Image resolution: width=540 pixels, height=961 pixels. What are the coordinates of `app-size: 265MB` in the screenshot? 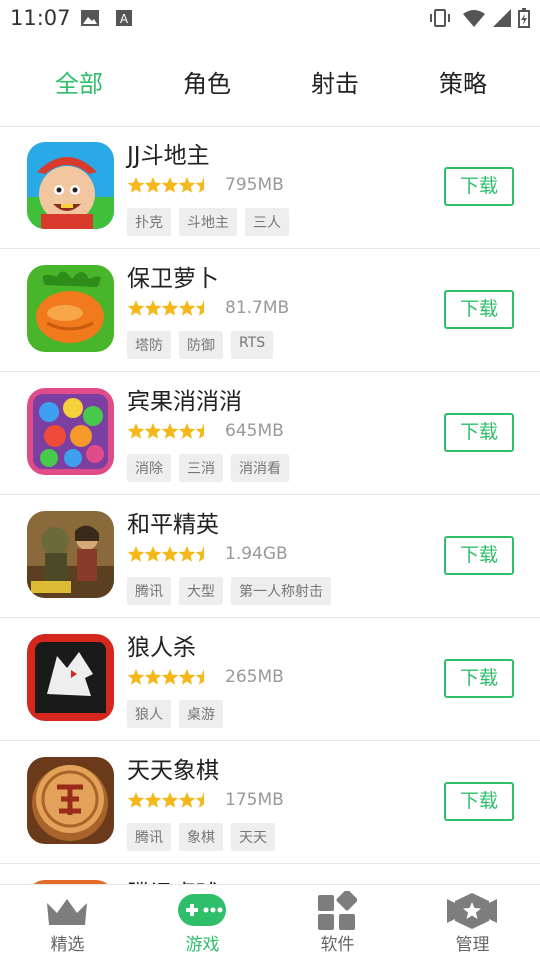 It's located at (254, 677).